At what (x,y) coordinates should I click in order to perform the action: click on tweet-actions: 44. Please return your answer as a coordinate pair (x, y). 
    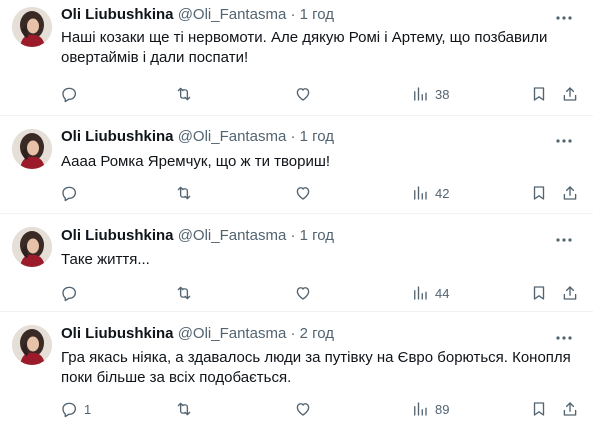
    Looking at the image, I should click on (296, 293).